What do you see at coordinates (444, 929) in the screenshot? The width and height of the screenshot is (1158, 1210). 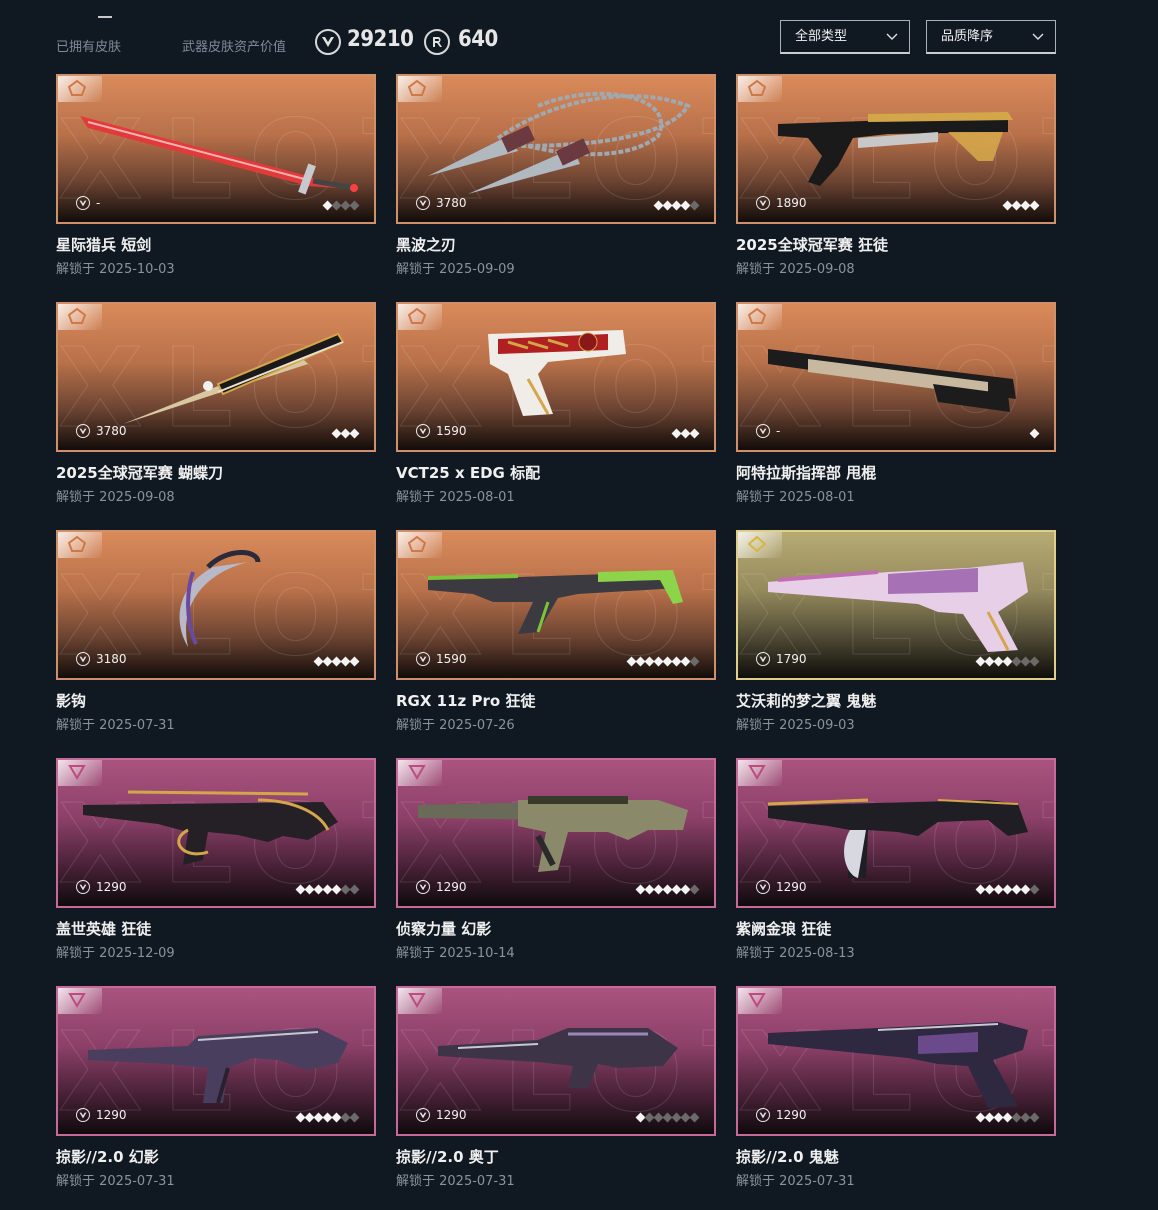 I see `skin-name: 侦察力量 幻影` at bounding box center [444, 929].